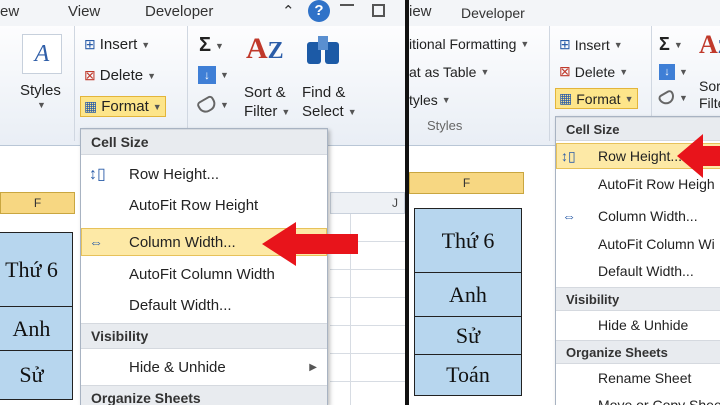 The width and height of the screenshot is (720, 405). Describe the element at coordinates (265, 92) in the screenshot. I see `sort-filter-button: Sort &` at that location.